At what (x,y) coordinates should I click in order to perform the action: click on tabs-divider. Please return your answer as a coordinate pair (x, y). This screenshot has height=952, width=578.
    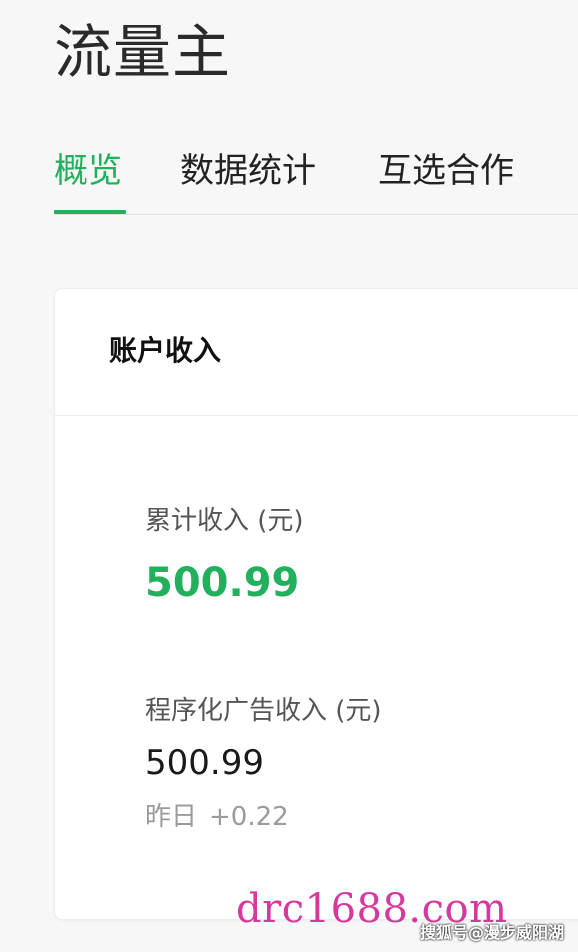
    Looking at the image, I should click on (316, 214).